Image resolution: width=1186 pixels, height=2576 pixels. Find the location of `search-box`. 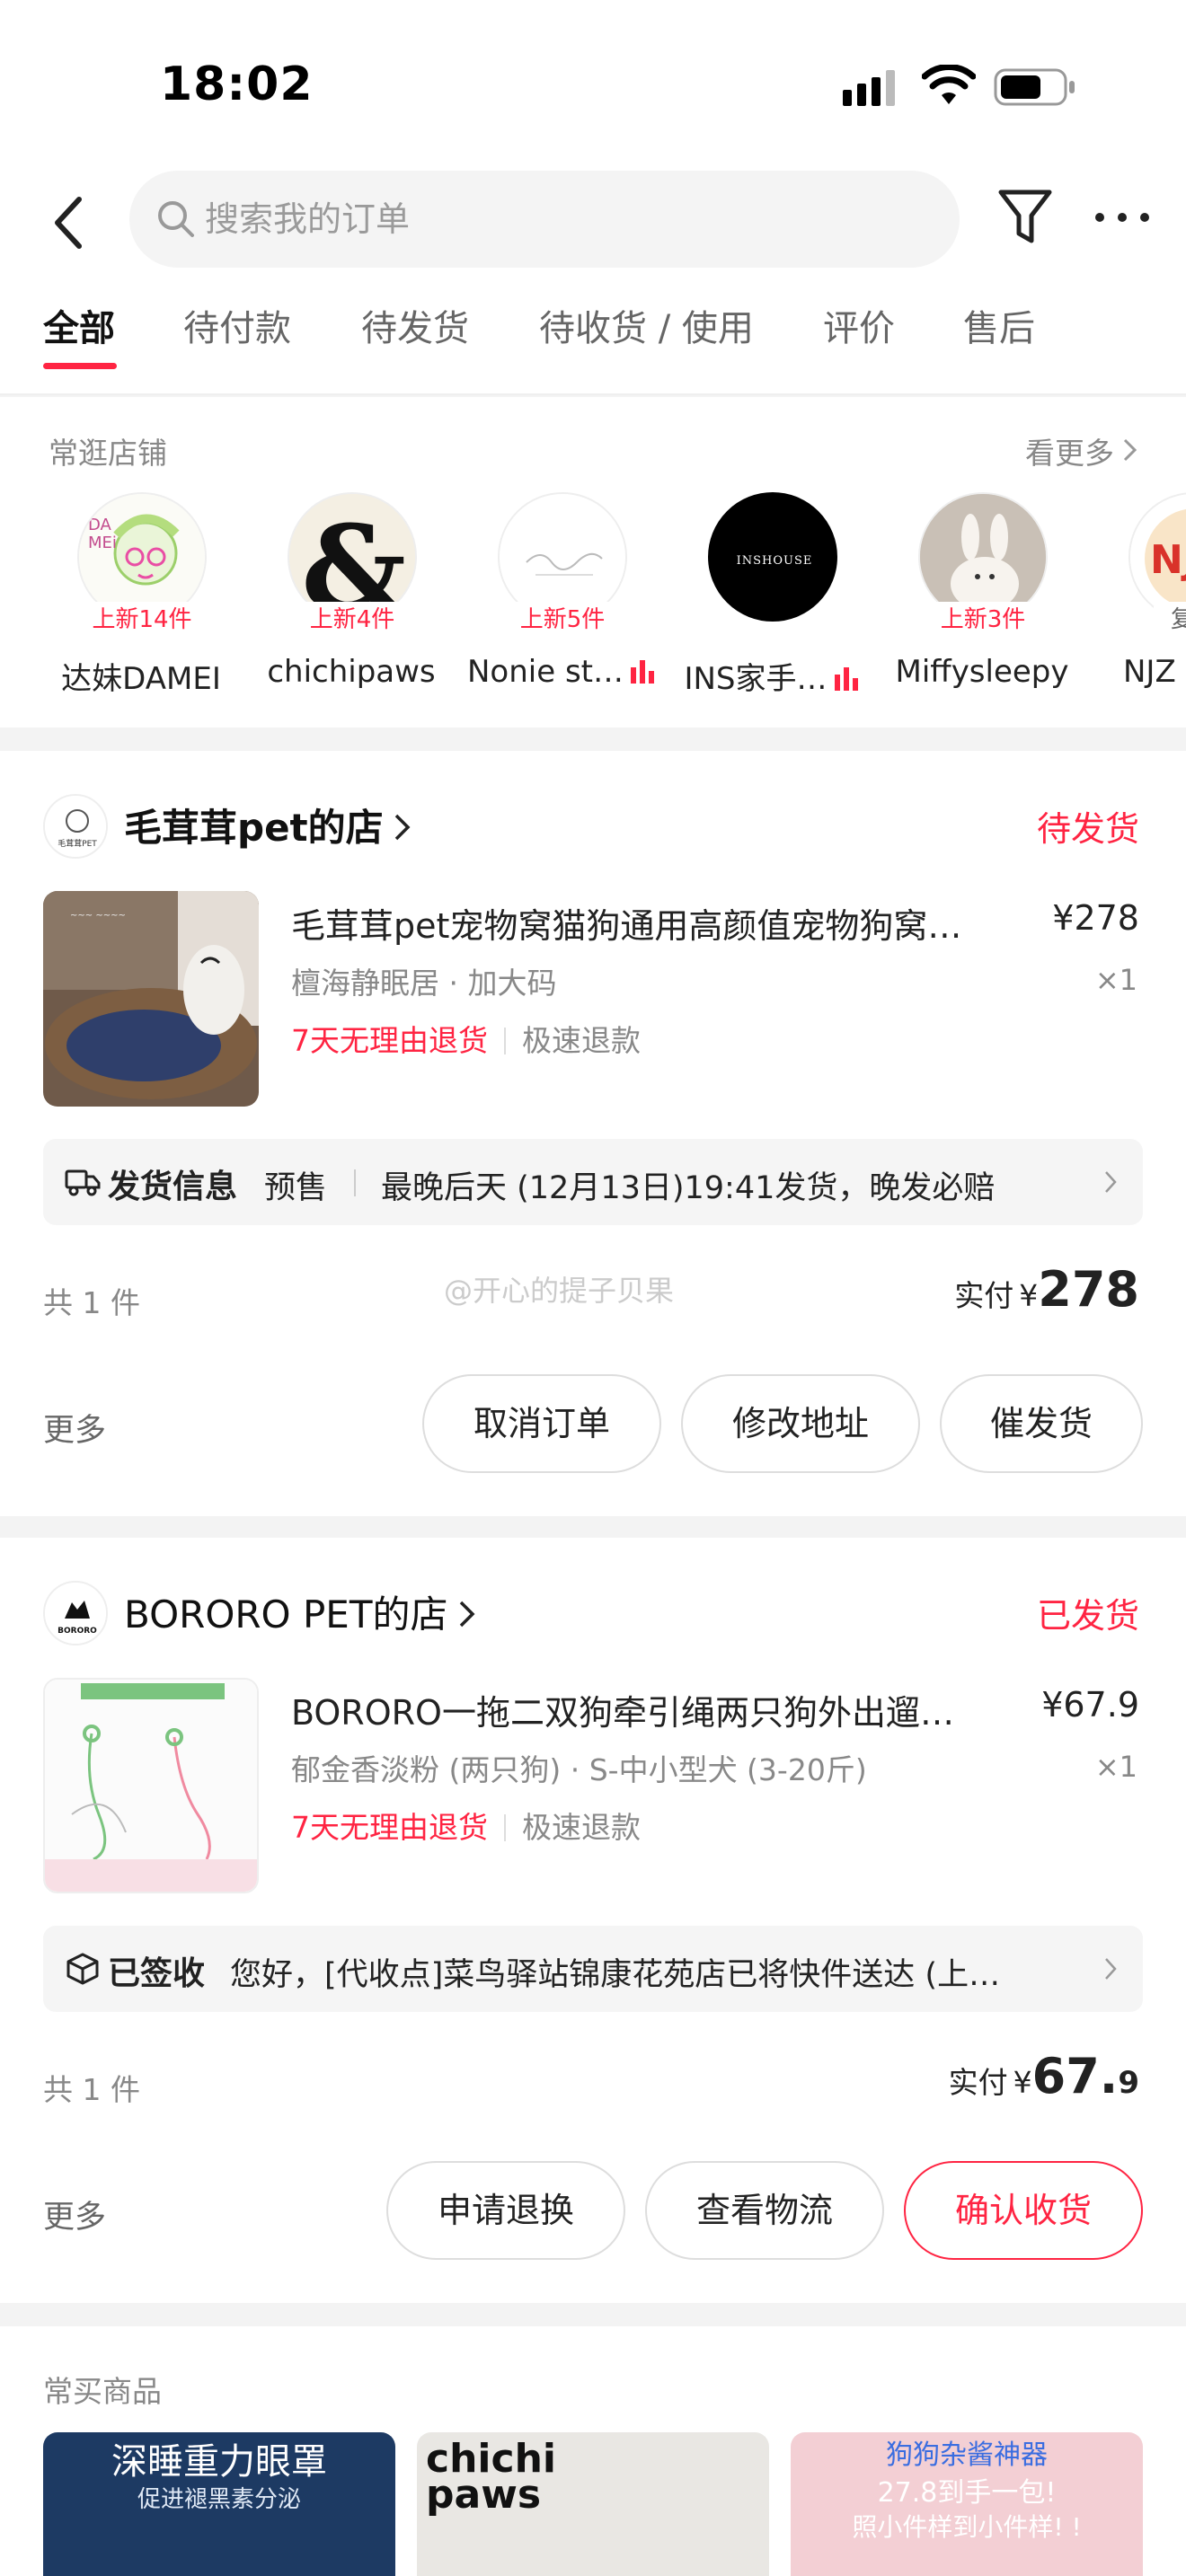

search-box is located at coordinates (544, 219).